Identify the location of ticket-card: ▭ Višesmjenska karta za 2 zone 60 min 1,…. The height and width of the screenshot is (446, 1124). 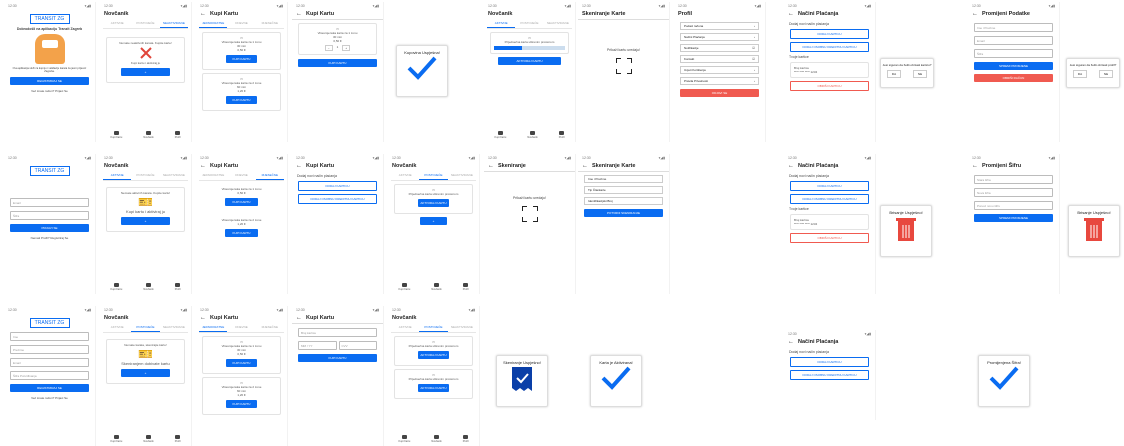
(241, 92).